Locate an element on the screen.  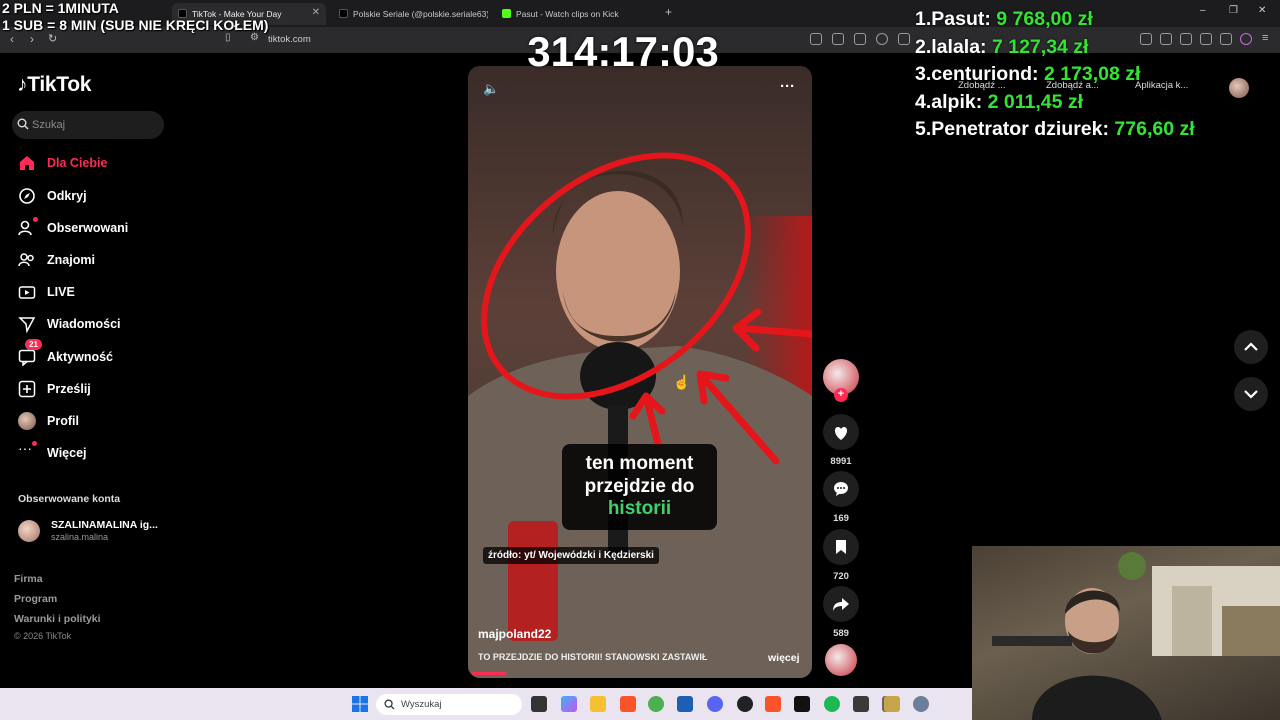
menu-icon: ≡ is located at coordinates (1265, 38).